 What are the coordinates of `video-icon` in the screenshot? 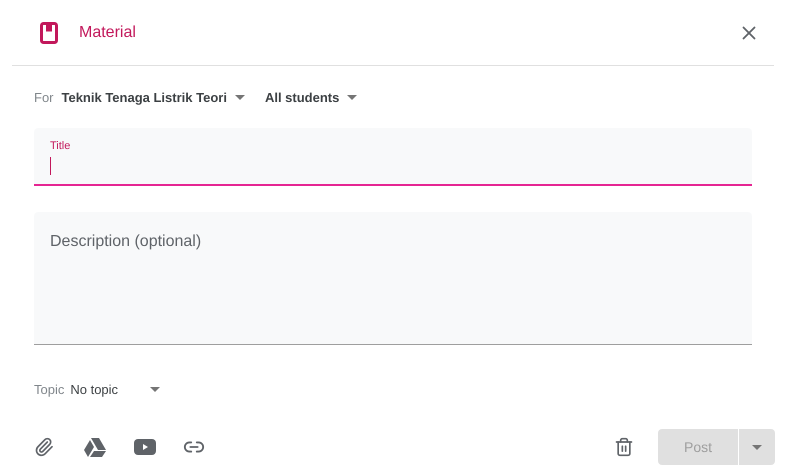 It's located at (145, 447).